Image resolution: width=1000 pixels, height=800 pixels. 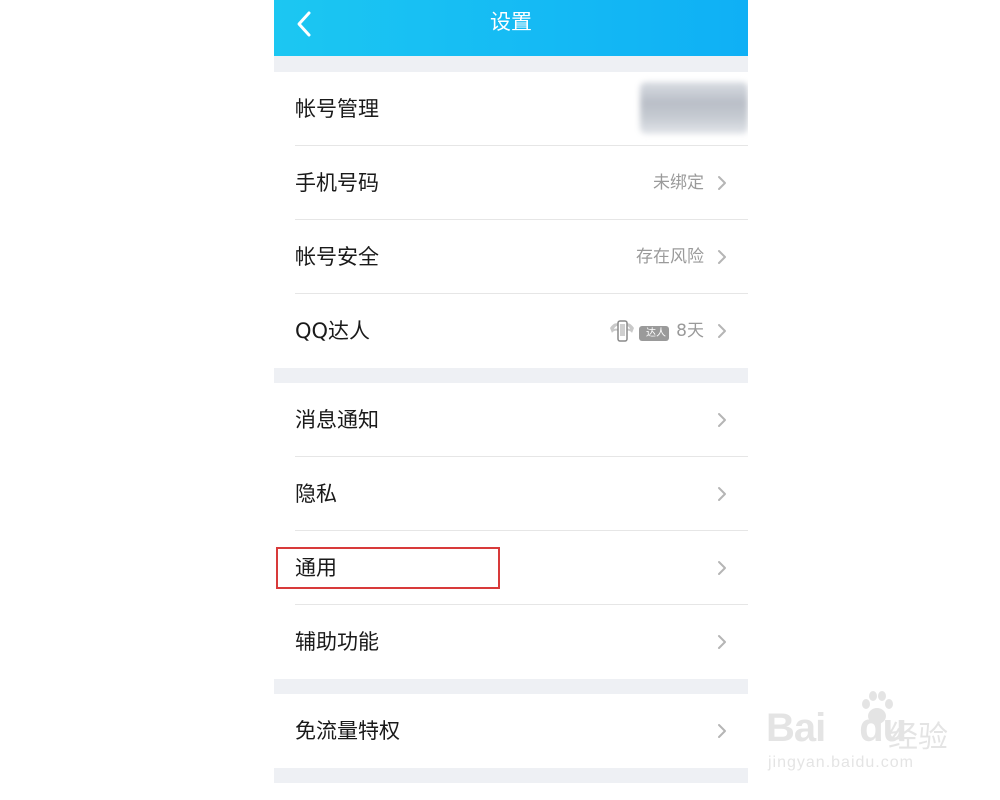 What do you see at coordinates (337, 257) in the screenshot?
I see `row-label: 帐号安全` at bounding box center [337, 257].